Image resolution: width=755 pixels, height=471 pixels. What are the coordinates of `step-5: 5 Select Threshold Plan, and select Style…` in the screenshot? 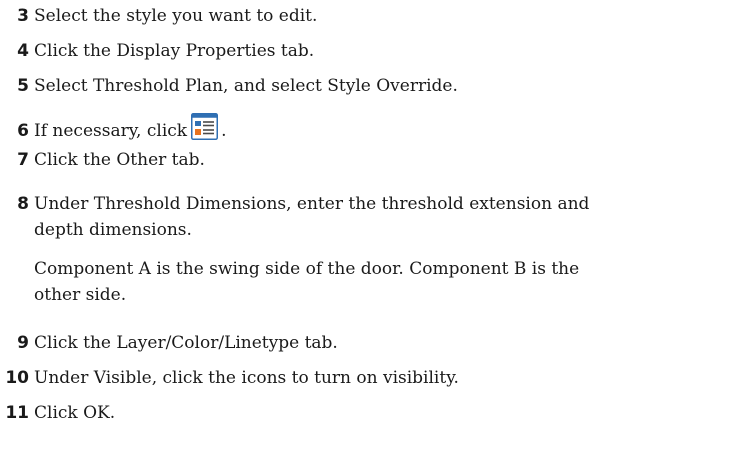 It's located at (229, 86).